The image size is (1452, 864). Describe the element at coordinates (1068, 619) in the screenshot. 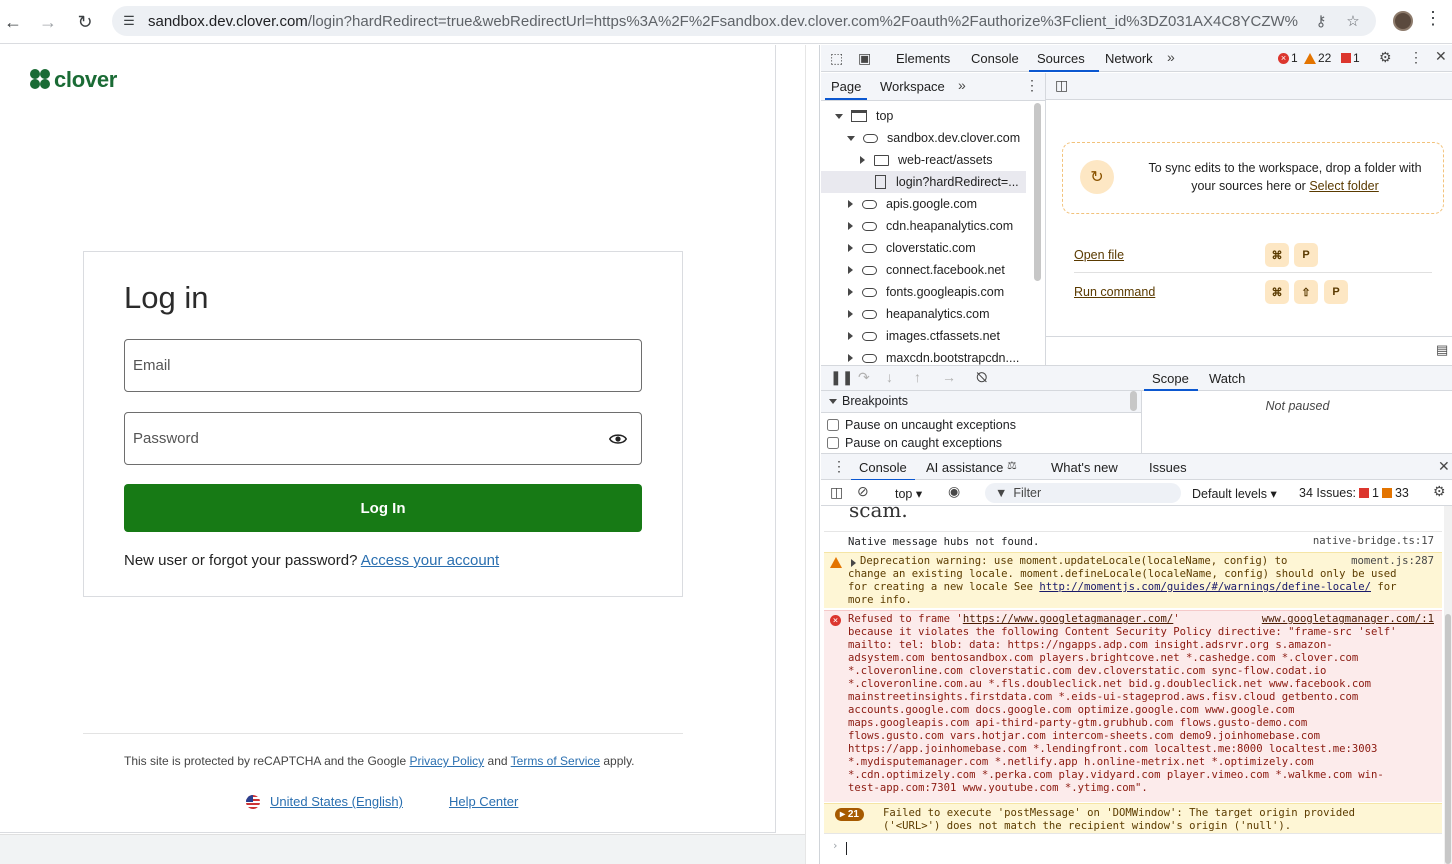

I see `gtm-link: https://www.googletagmanager.com/` at that location.